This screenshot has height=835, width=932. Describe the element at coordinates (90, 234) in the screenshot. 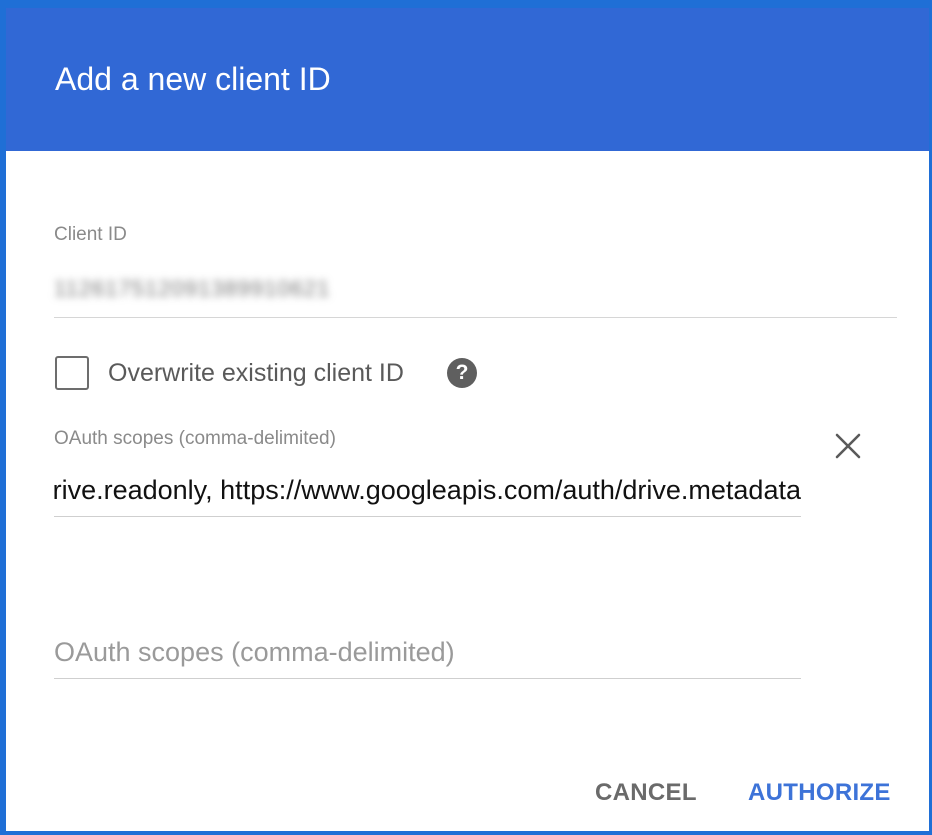

I see `client-id-label: Client ID` at that location.